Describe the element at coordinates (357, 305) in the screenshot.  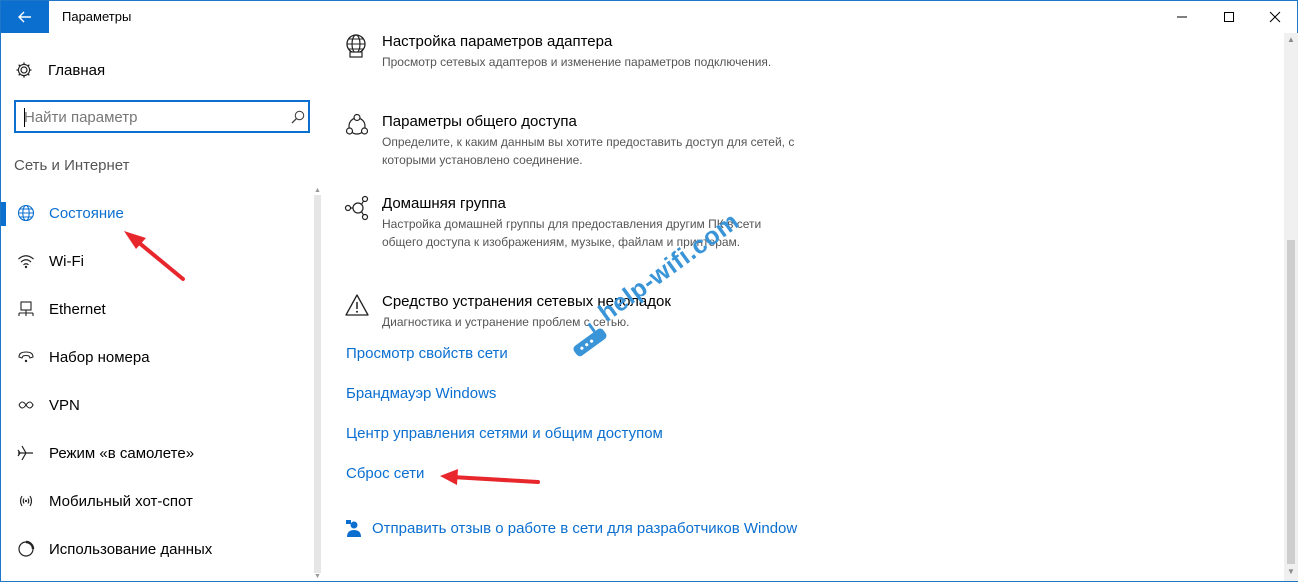
I see `warning-icon` at that location.